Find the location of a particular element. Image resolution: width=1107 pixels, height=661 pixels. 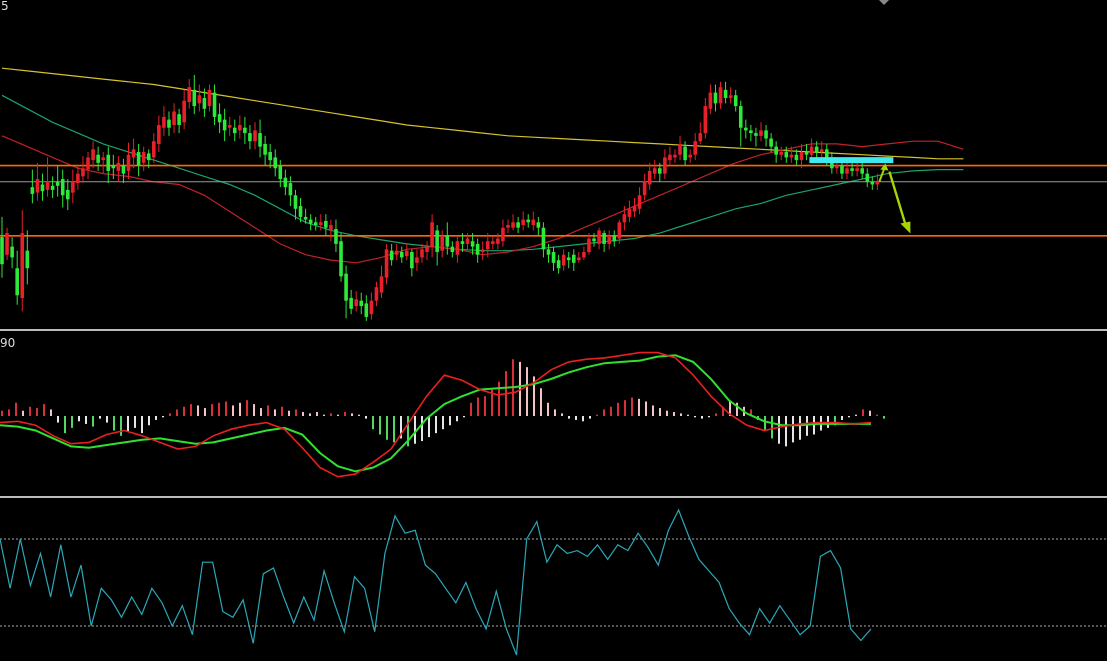

triangle-down-icon is located at coordinates (884, 2).